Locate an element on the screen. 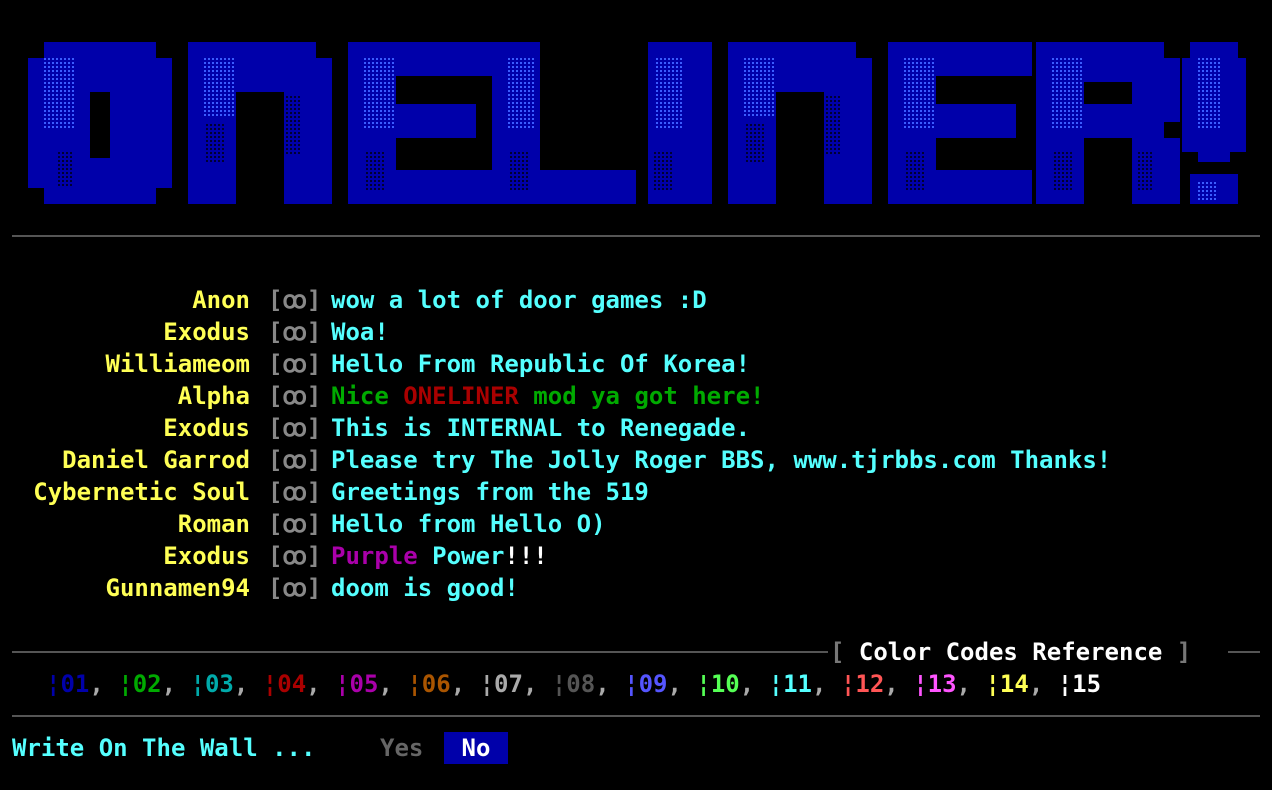 The width and height of the screenshot is (1272, 790). oneliner-row: Alpha [ꝏ] Nice ONELINER mod ya got here! is located at coordinates (636, 396).